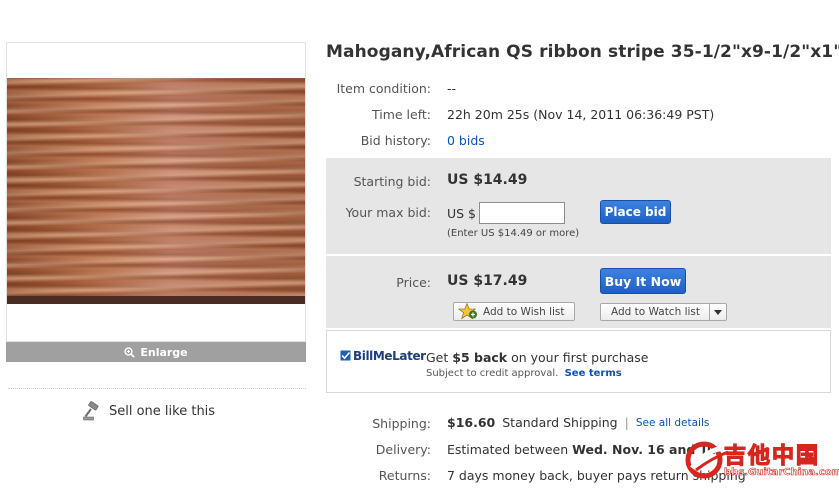 The image size is (839, 490). I want to click on shipping-cost: $16.60, so click(471, 422).